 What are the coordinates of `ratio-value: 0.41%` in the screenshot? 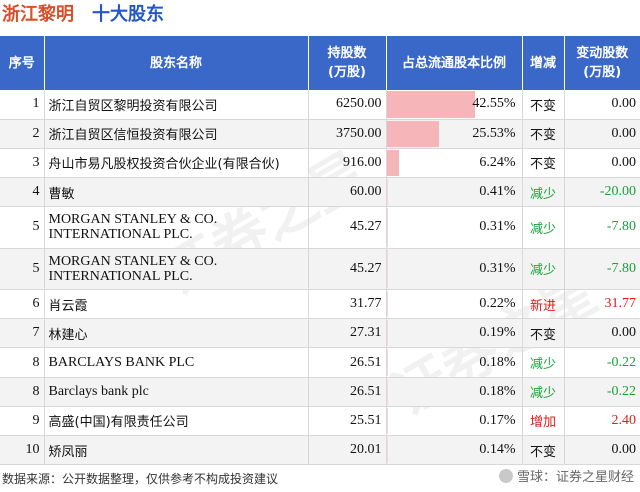 It's located at (497, 192).